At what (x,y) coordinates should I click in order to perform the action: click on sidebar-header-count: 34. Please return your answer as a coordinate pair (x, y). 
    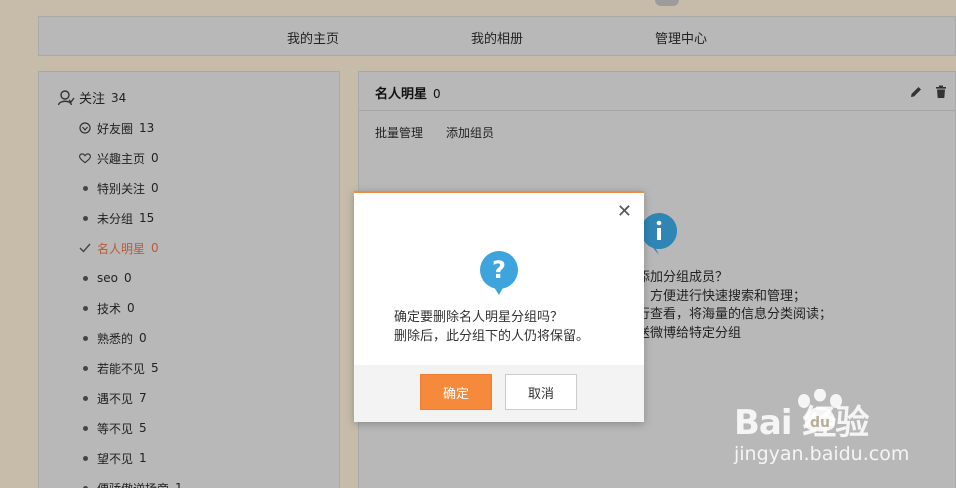
    Looking at the image, I should click on (119, 97).